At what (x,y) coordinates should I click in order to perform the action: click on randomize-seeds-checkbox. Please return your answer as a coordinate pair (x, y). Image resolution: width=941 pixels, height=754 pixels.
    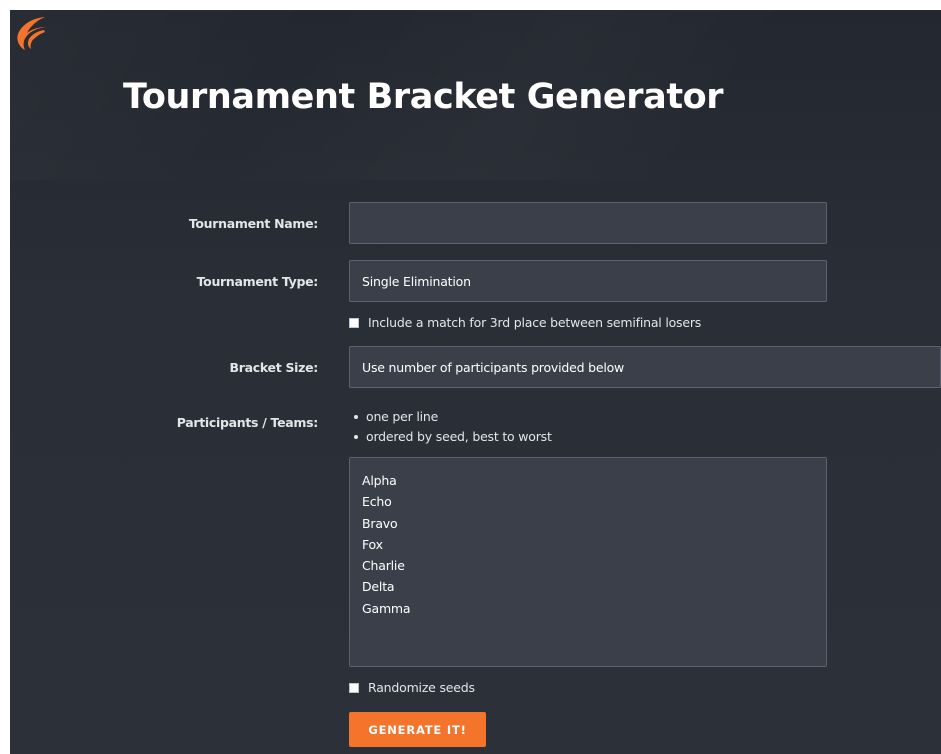
    Looking at the image, I should click on (354, 687).